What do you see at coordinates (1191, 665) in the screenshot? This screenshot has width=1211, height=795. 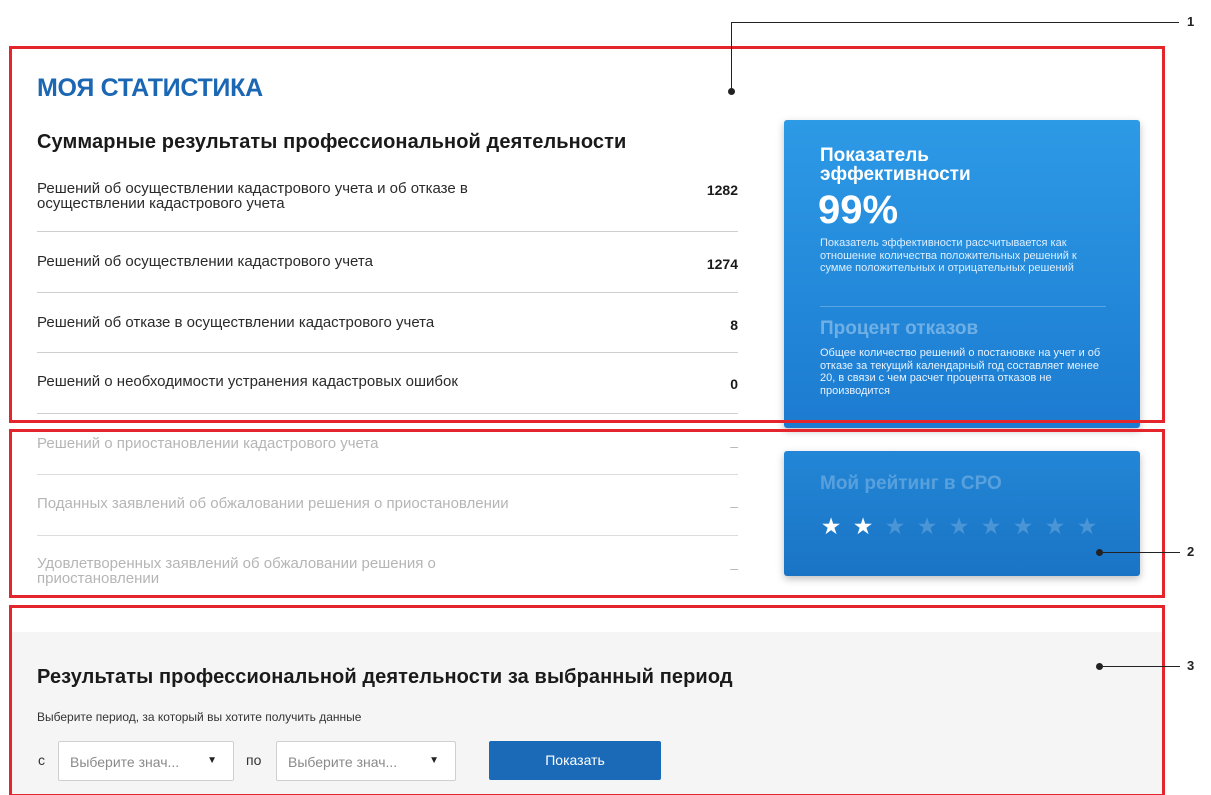 I see `callout-number: 3` at bounding box center [1191, 665].